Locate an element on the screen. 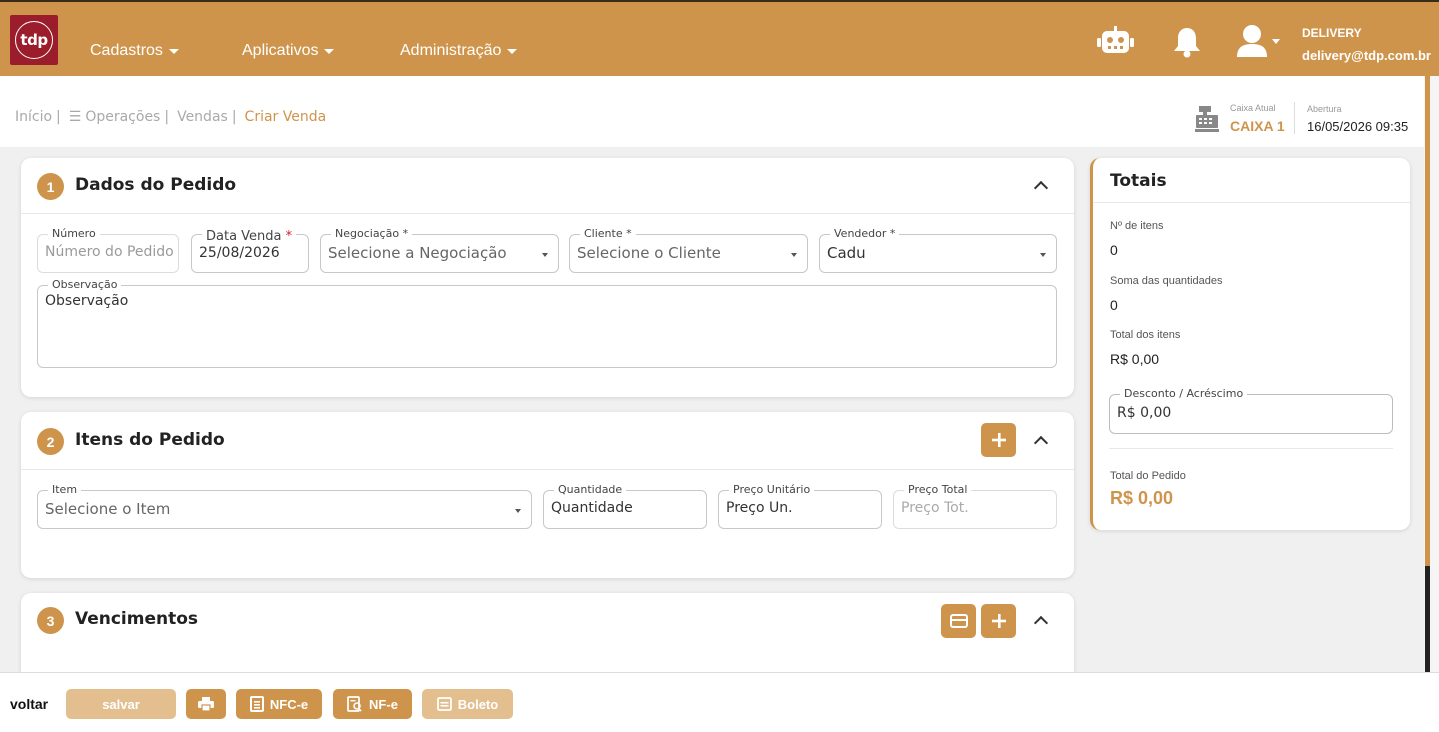 The image size is (1439, 732). step-badge: 1 is located at coordinates (50, 186).